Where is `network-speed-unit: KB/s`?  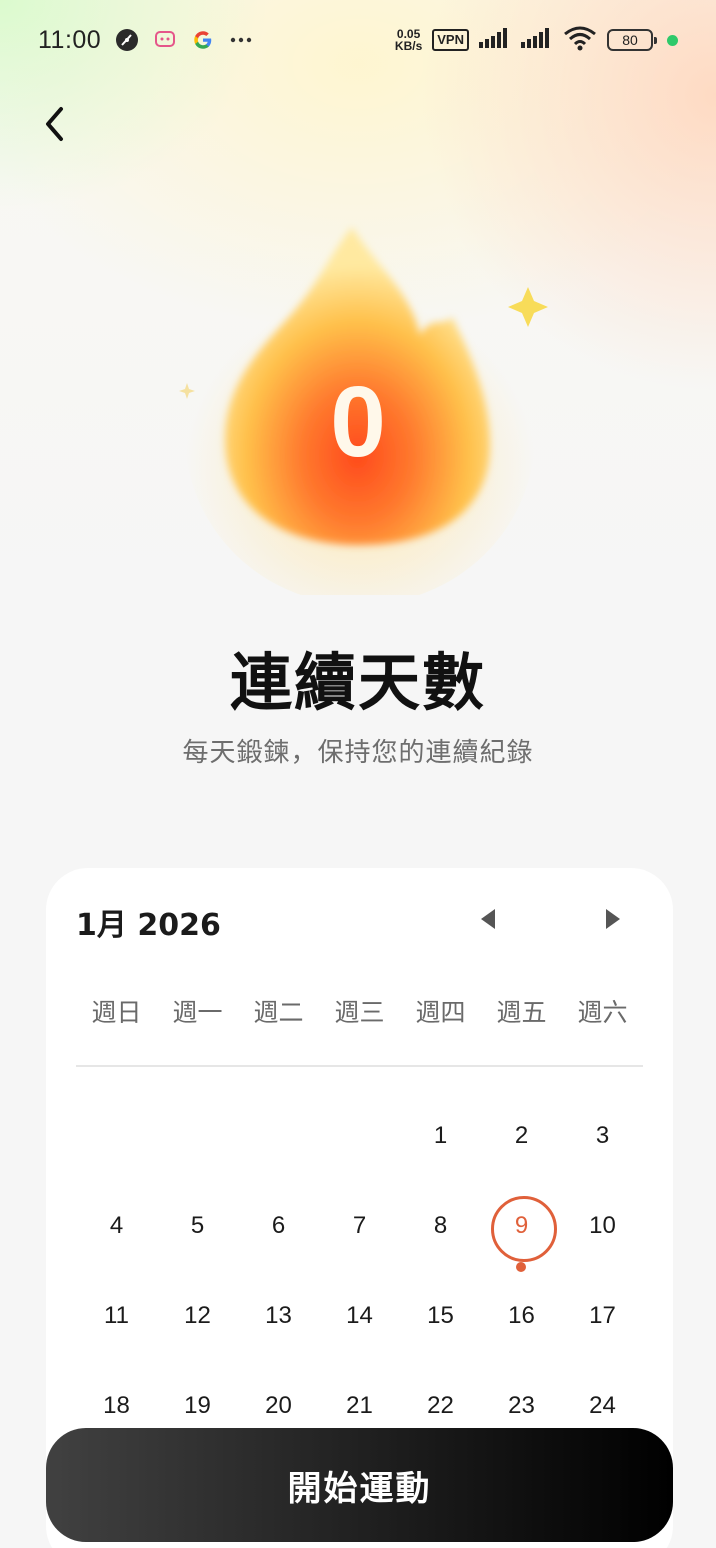
network-speed-unit: KB/s is located at coordinates (408, 46).